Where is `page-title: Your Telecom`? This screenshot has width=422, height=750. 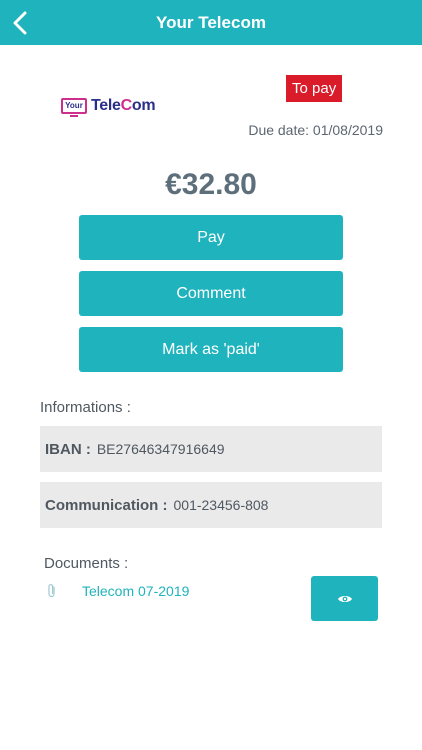 page-title: Your Telecom is located at coordinates (211, 22).